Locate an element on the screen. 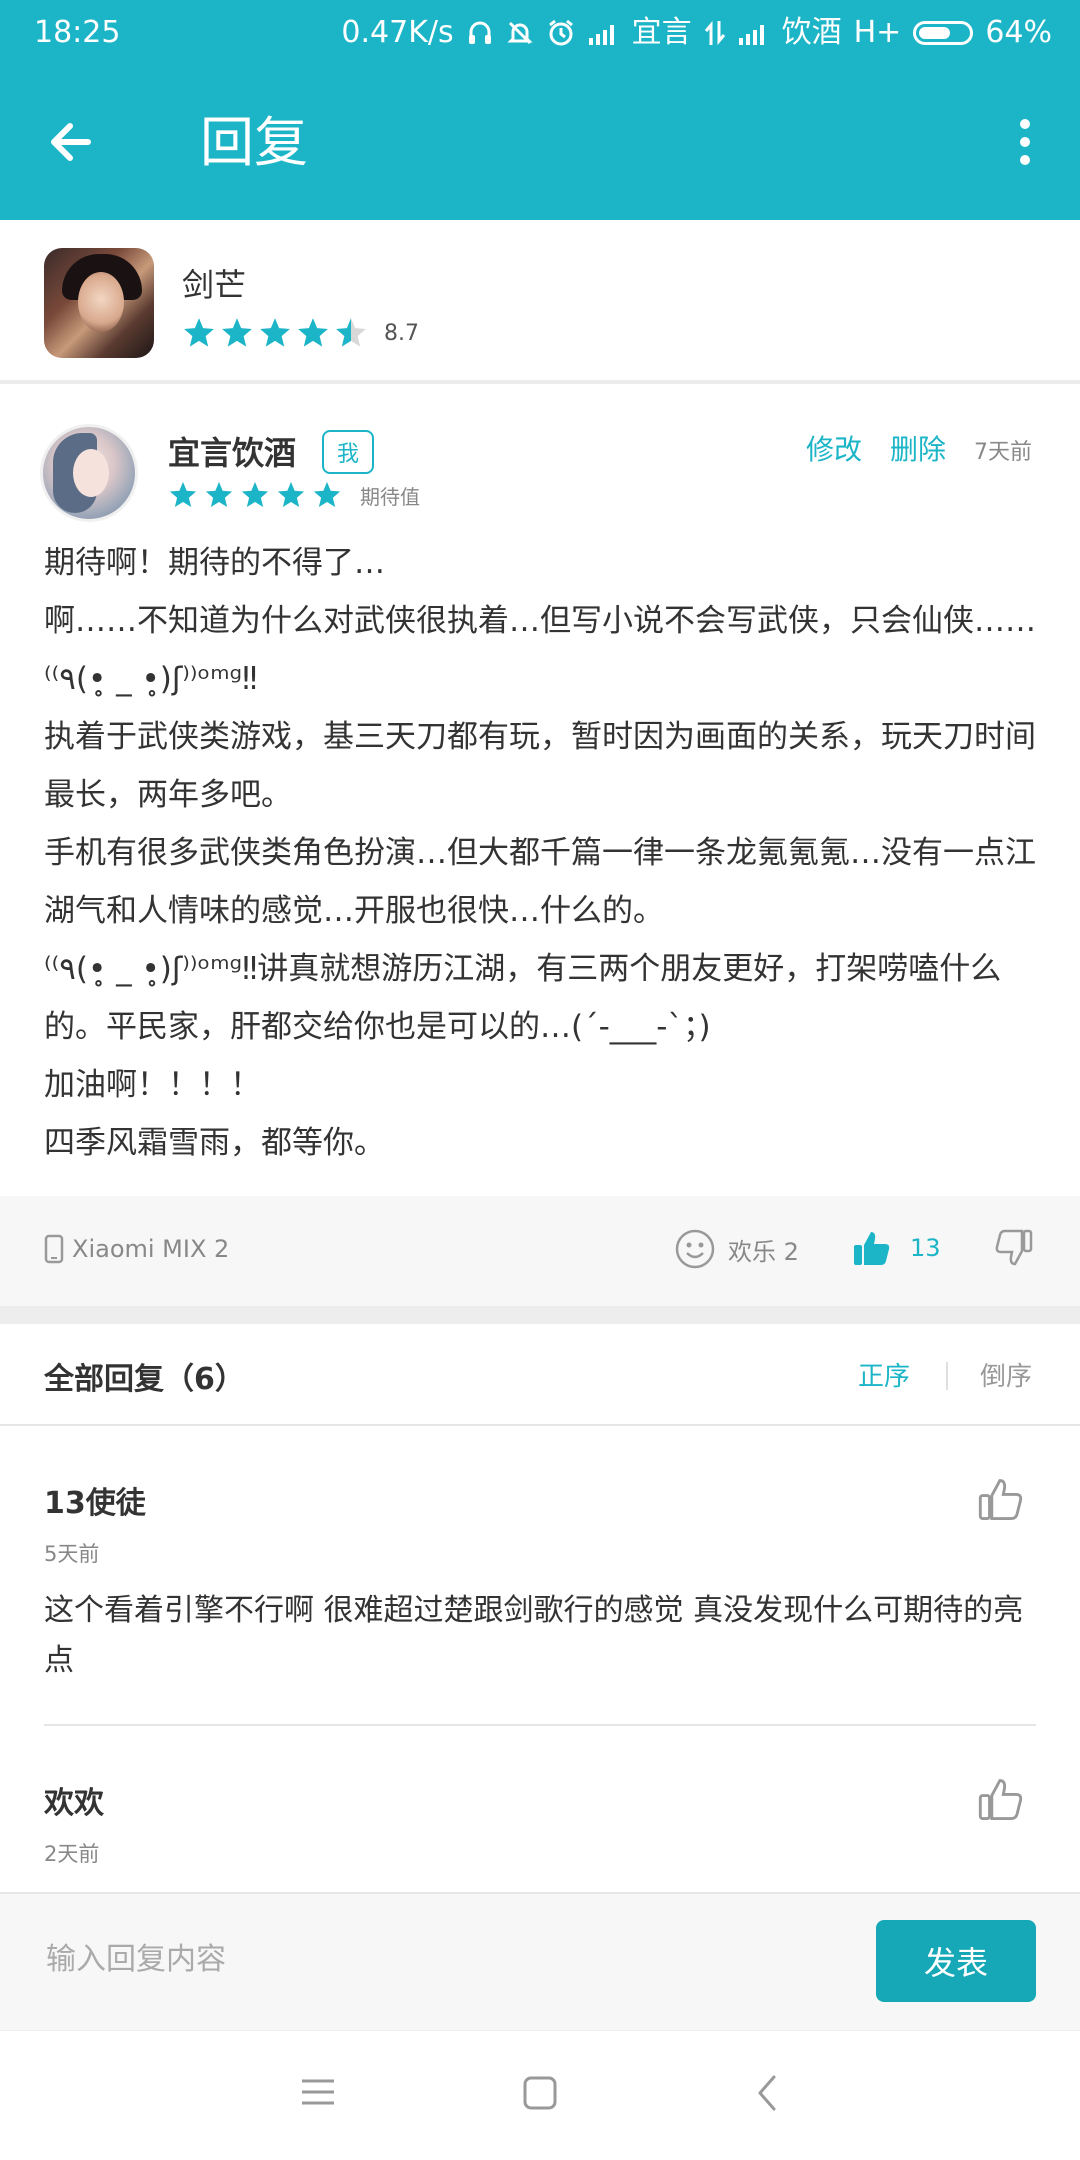 This screenshot has height=2160, width=1080. status-bar: 18:25 0.47K/s 宜言 饮酒 H+ 64% is located at coordinates (540, 33).